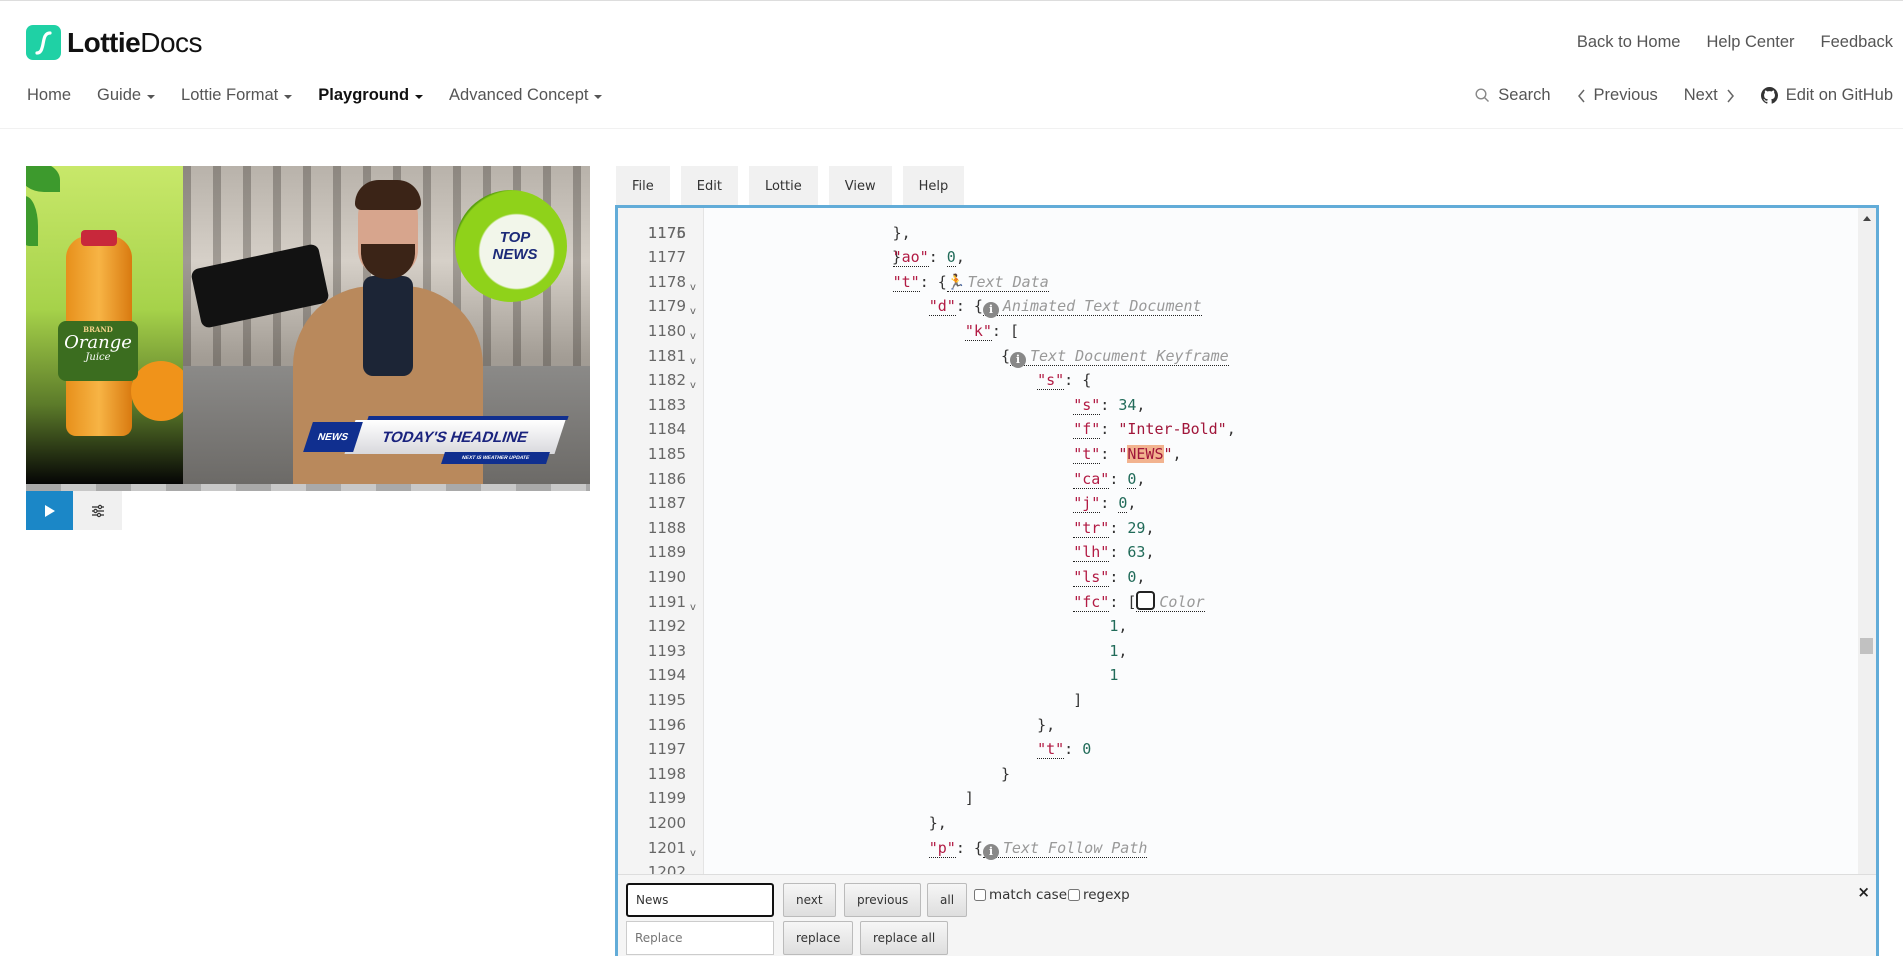  I want to click on feedback-link: Feedback, so click(1857, 42).